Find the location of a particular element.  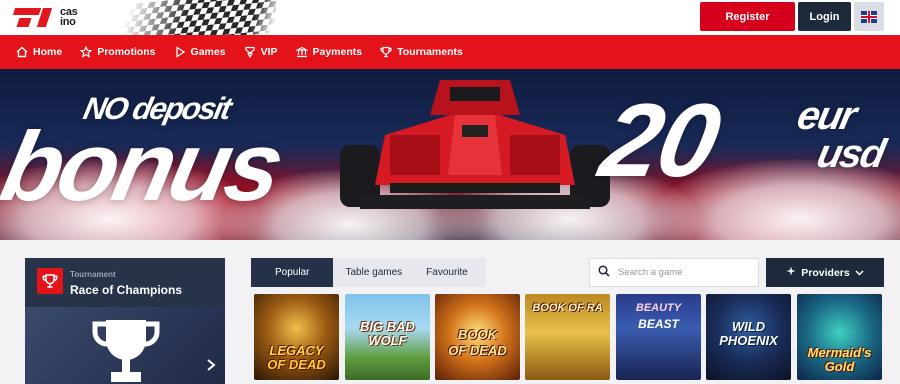

providers-dropdown: Providers is located at coordinates (825, 272).